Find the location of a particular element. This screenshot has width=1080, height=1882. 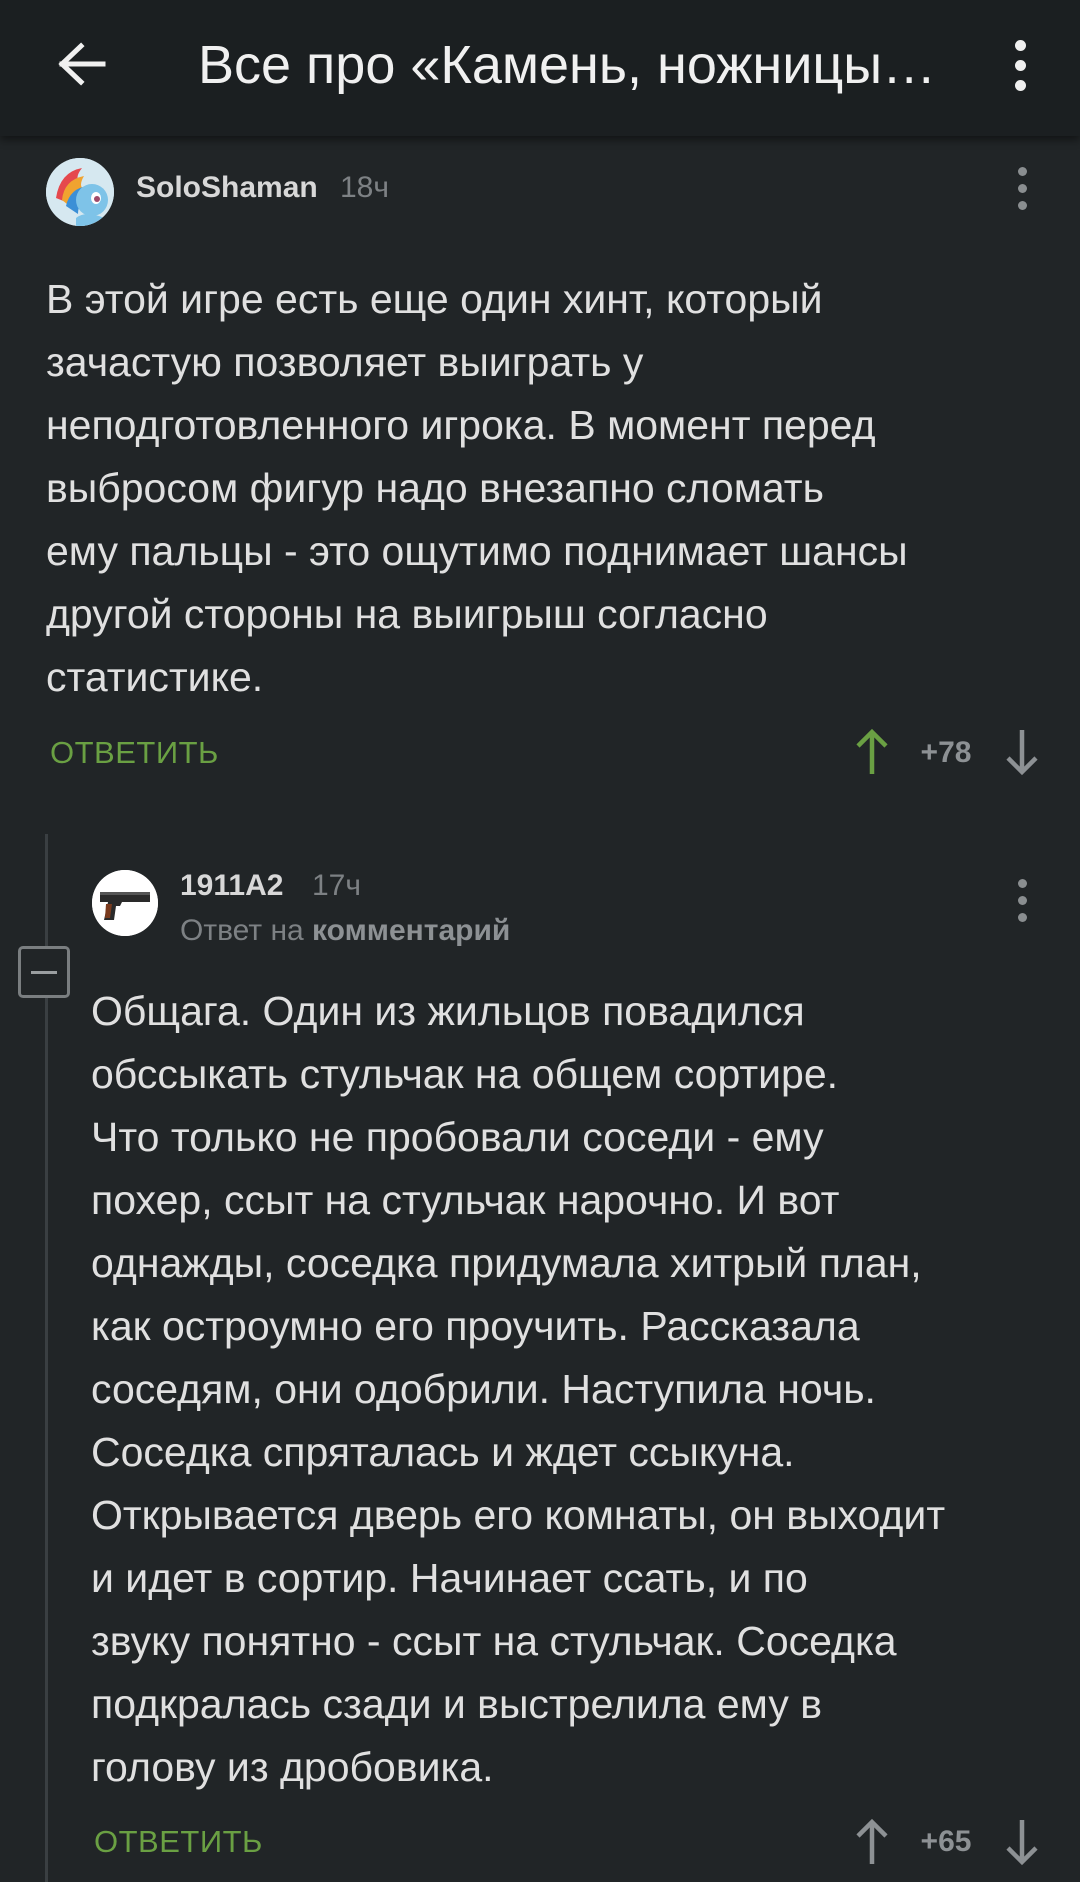

reply-to-line: Ответ на комментарий is located at coordinates (345, 931).